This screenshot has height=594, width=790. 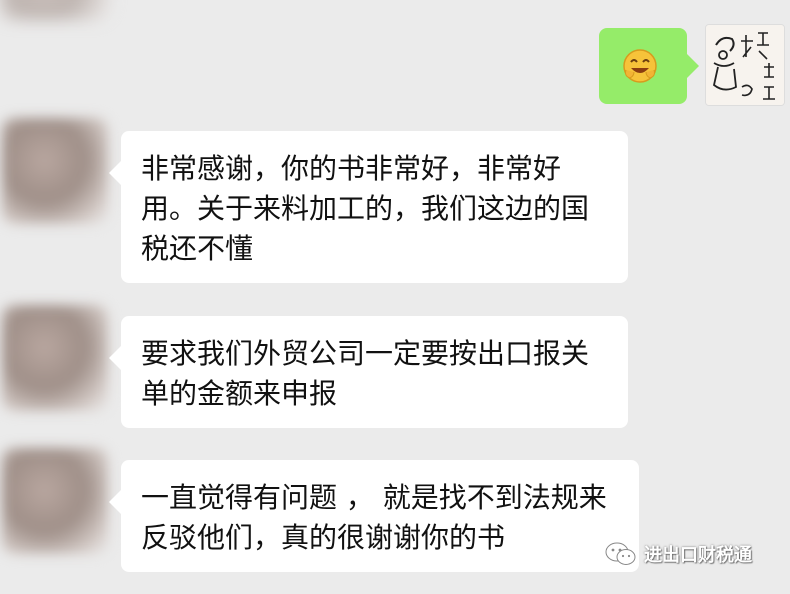 What do you see at coordinates (640, 66) in the screenshot?
I see `laughing-emoji-icon` at bounding box center [640, 66].